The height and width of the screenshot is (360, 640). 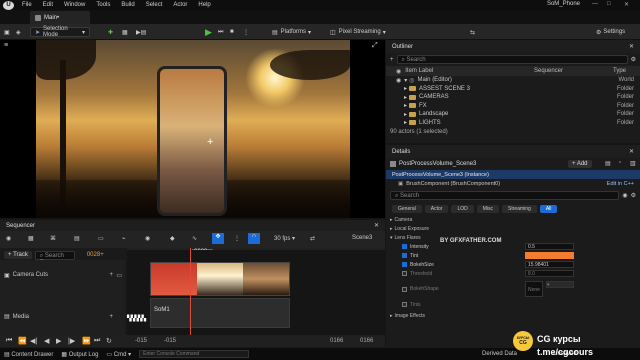 What do you see at coordinates (6, 45) in the screenshot?
I see `viewport-menu-icon: ≡` at bounding box center [6, 45].